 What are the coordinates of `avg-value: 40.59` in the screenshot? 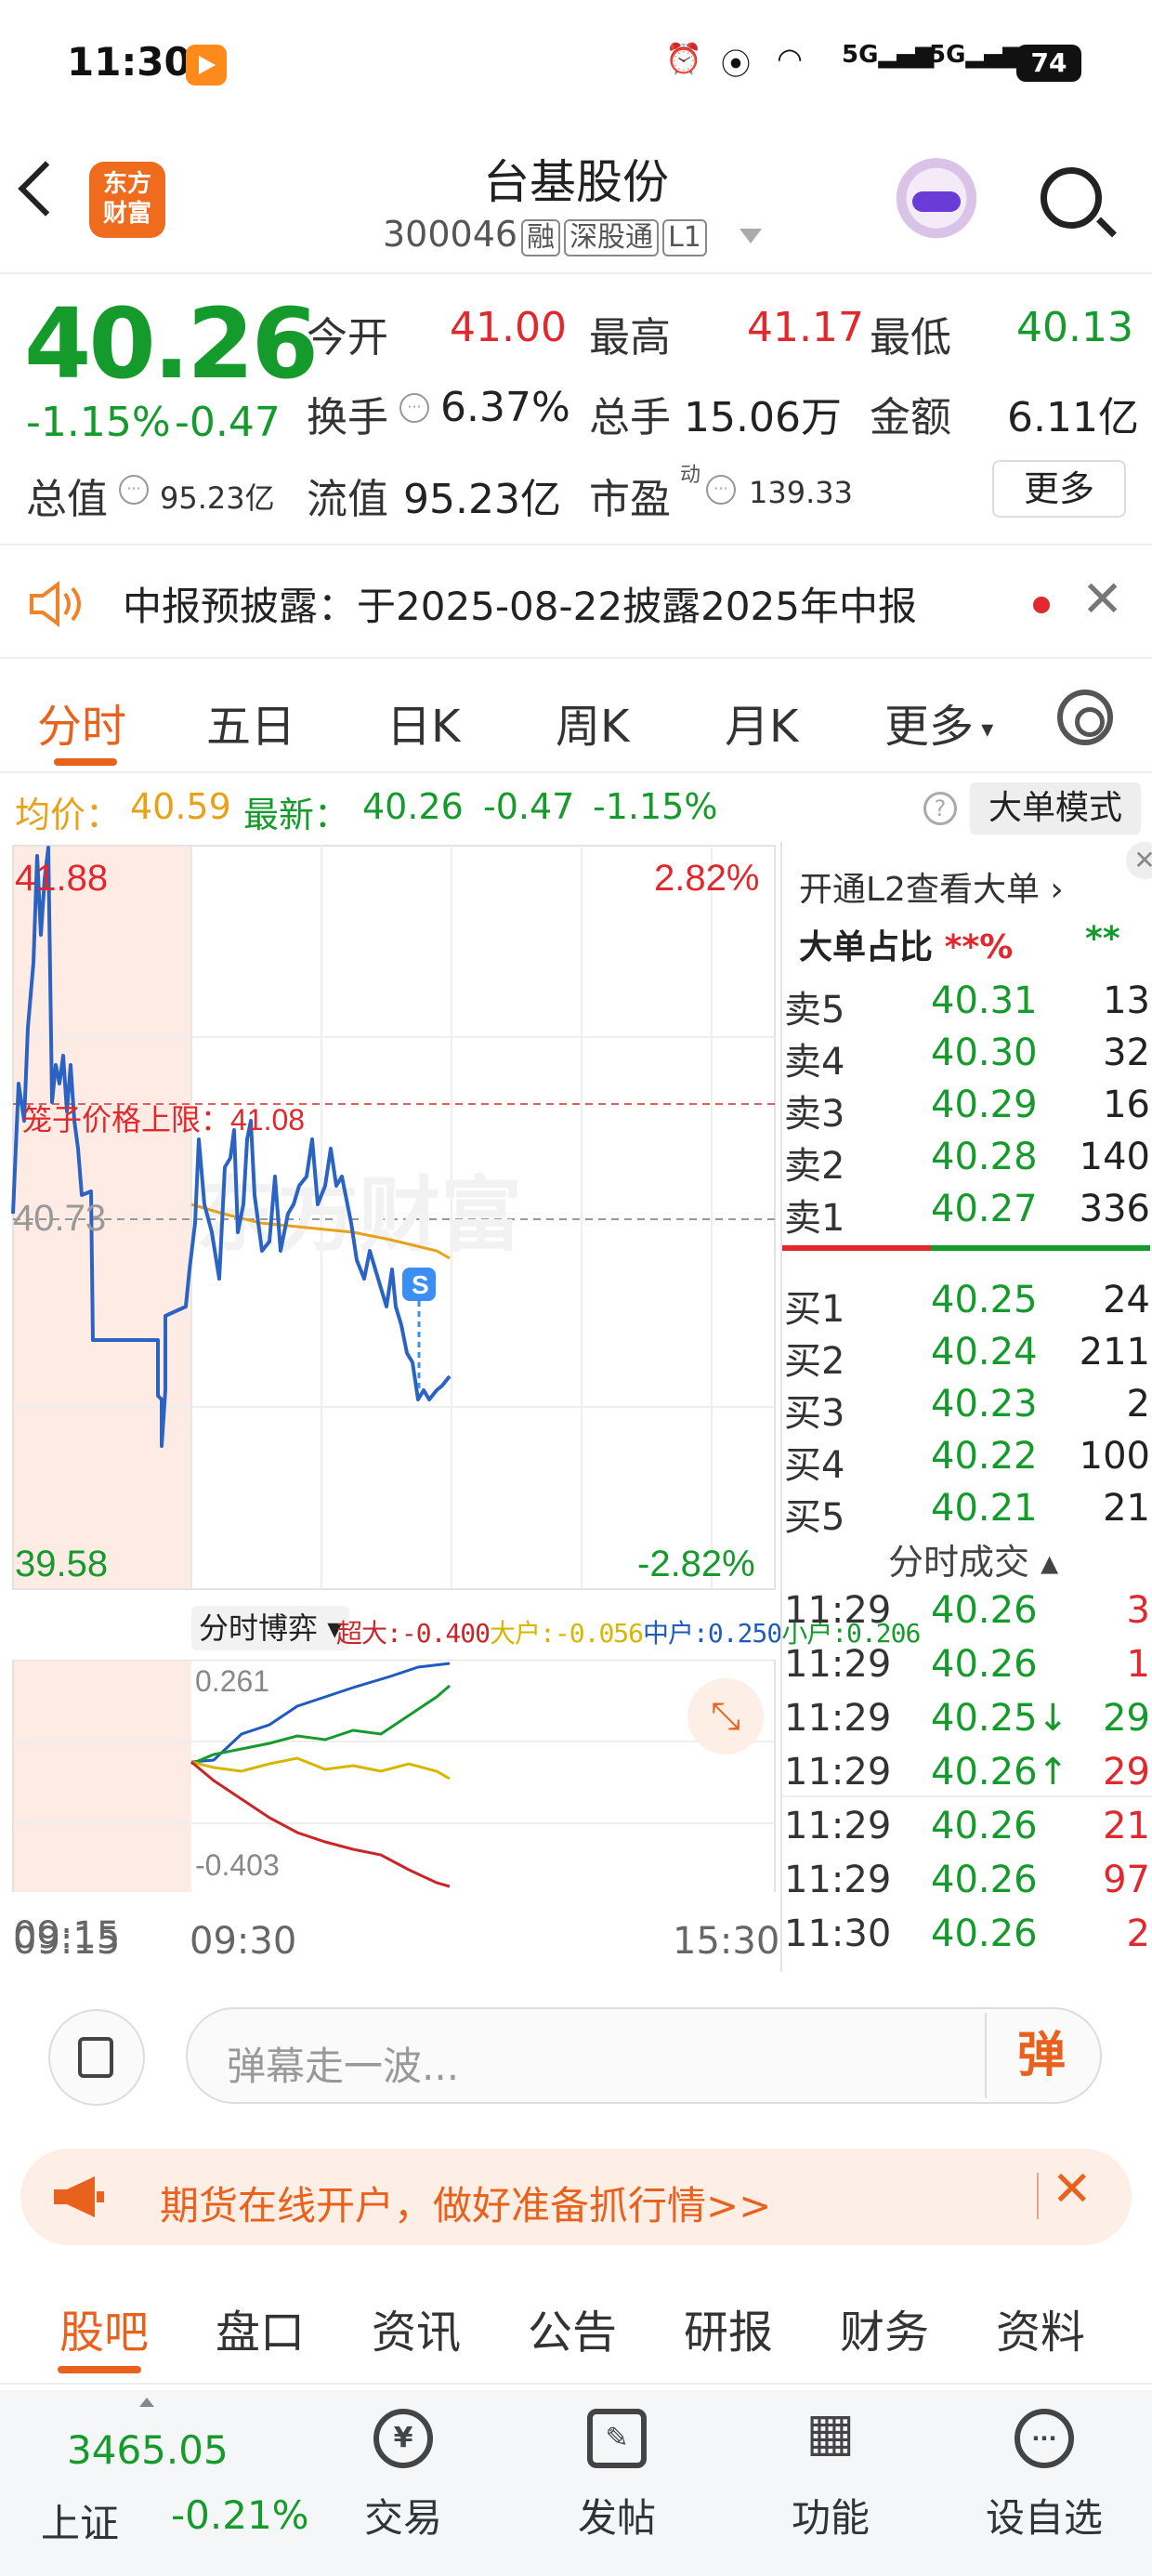 It's located at (180, 806).